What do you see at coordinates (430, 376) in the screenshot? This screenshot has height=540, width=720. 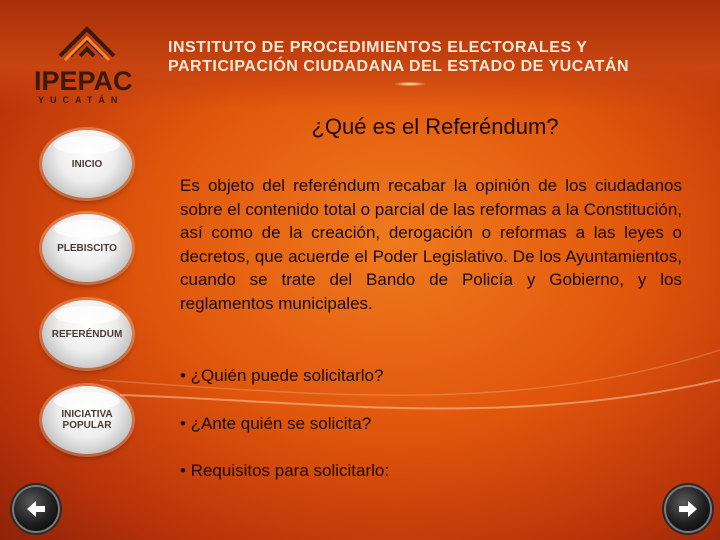 I see `bullet-link-quien-puede: • ¿Quién puede solicitarlo?` at bounding box center [430, 376].